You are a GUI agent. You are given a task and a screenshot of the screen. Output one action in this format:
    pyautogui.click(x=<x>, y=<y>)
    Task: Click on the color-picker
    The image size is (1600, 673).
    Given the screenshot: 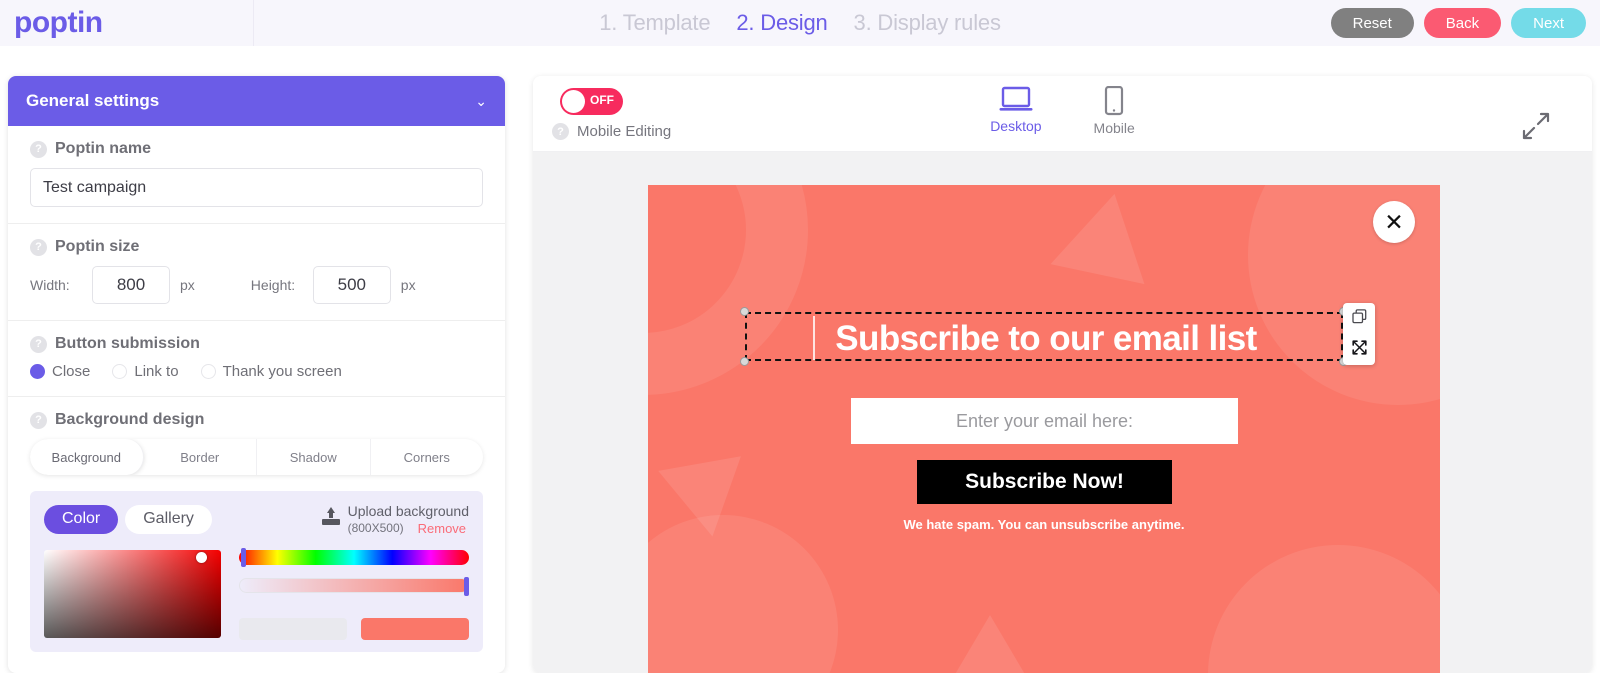 What is the action you would take?
    pyautogui.click(x=256, y=593)
    